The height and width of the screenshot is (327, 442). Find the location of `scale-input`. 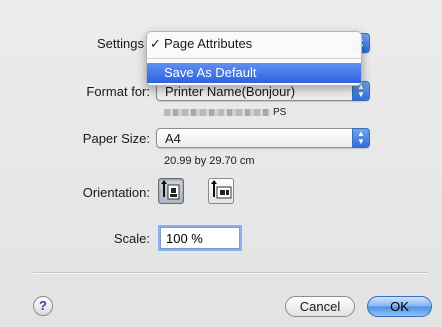

scale-input is located at coordinates (200, 238).